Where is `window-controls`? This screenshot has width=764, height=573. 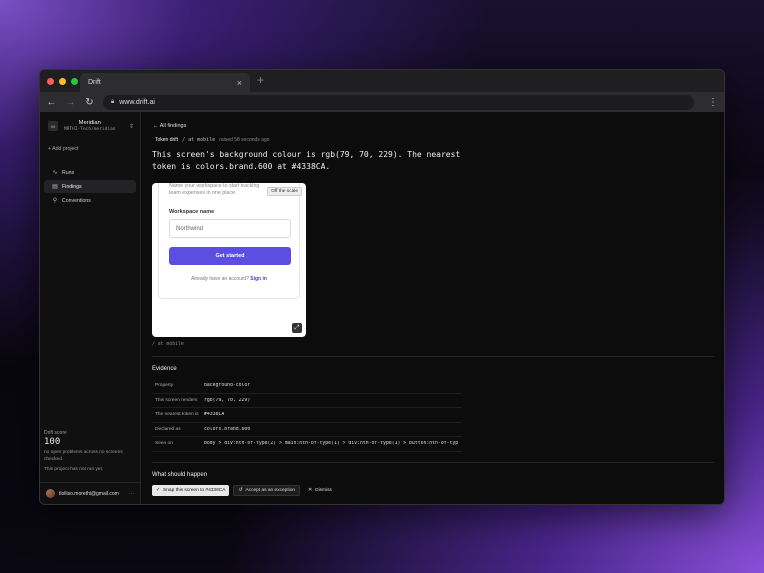
window-controls is located at coordinates (62, 81).